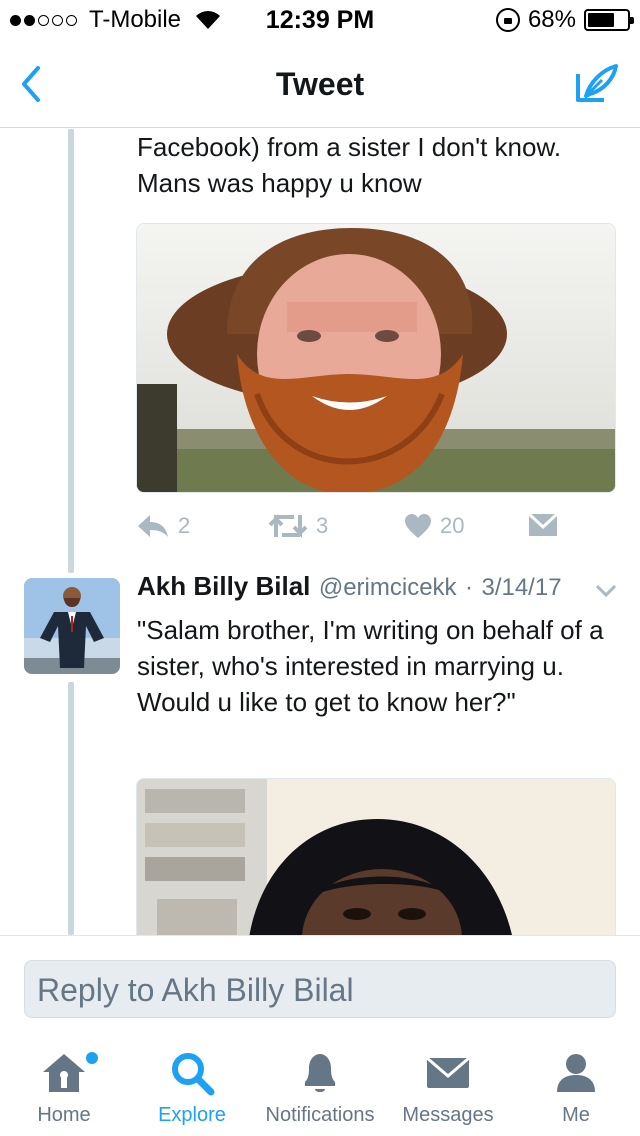 The height and width of the screenshot is (1136, 640). I want to click on avatar-photo, so click(72, 626).